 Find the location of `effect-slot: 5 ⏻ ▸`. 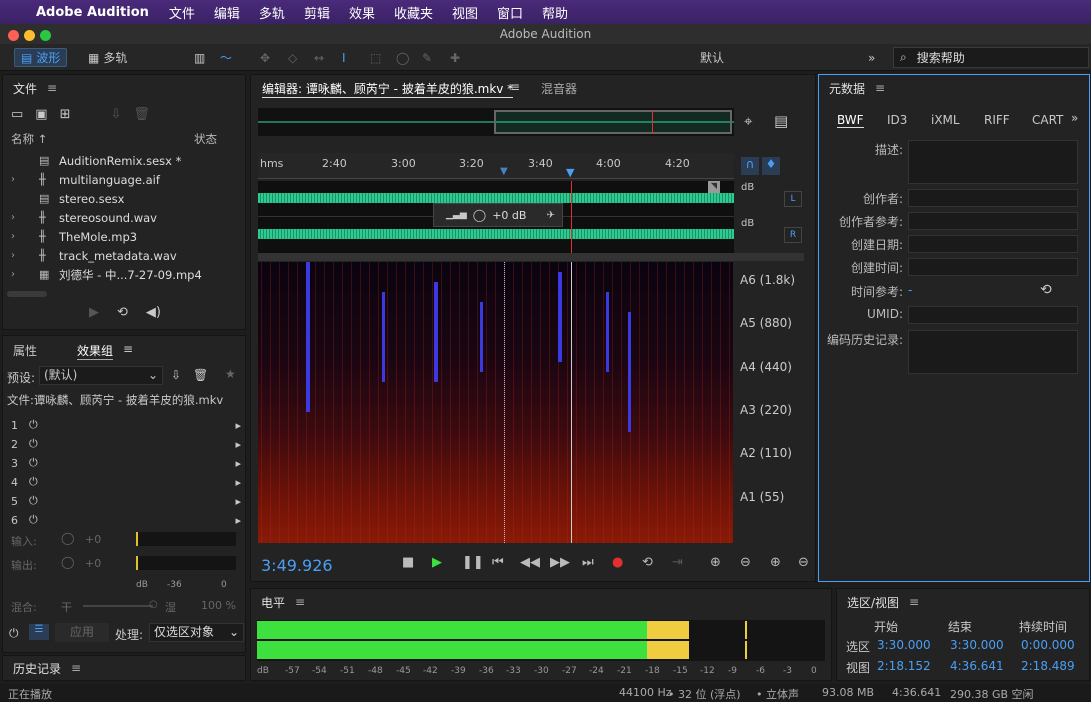

effect-slot: 5 ⏻ ▸ is located at coordinates (126, 501).